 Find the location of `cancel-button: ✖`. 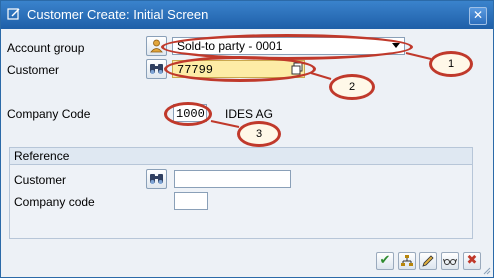

cancel-button: ✖ is located at coordinates (472, 261).